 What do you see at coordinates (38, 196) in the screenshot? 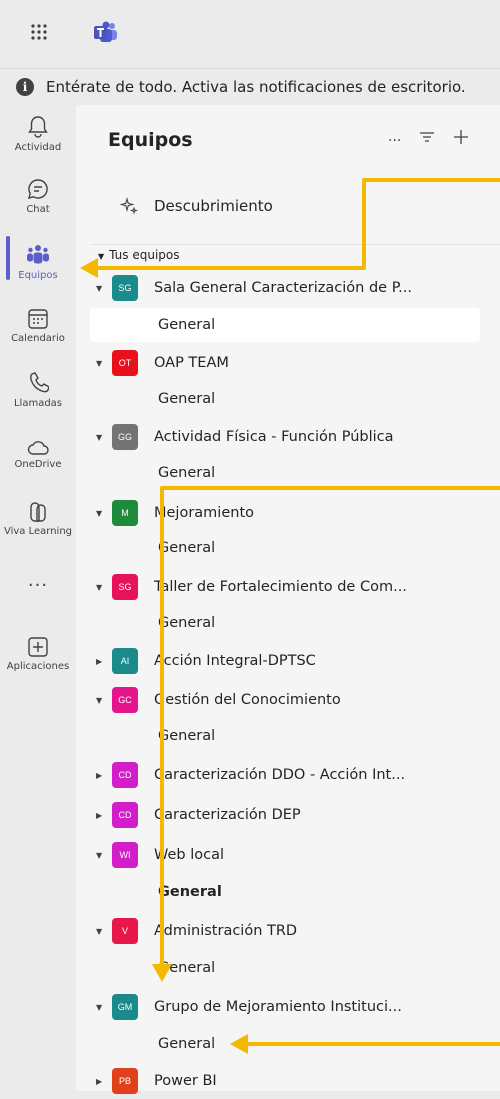
I see `rail-item-chat: Chat` at bounding box center [38, 196].